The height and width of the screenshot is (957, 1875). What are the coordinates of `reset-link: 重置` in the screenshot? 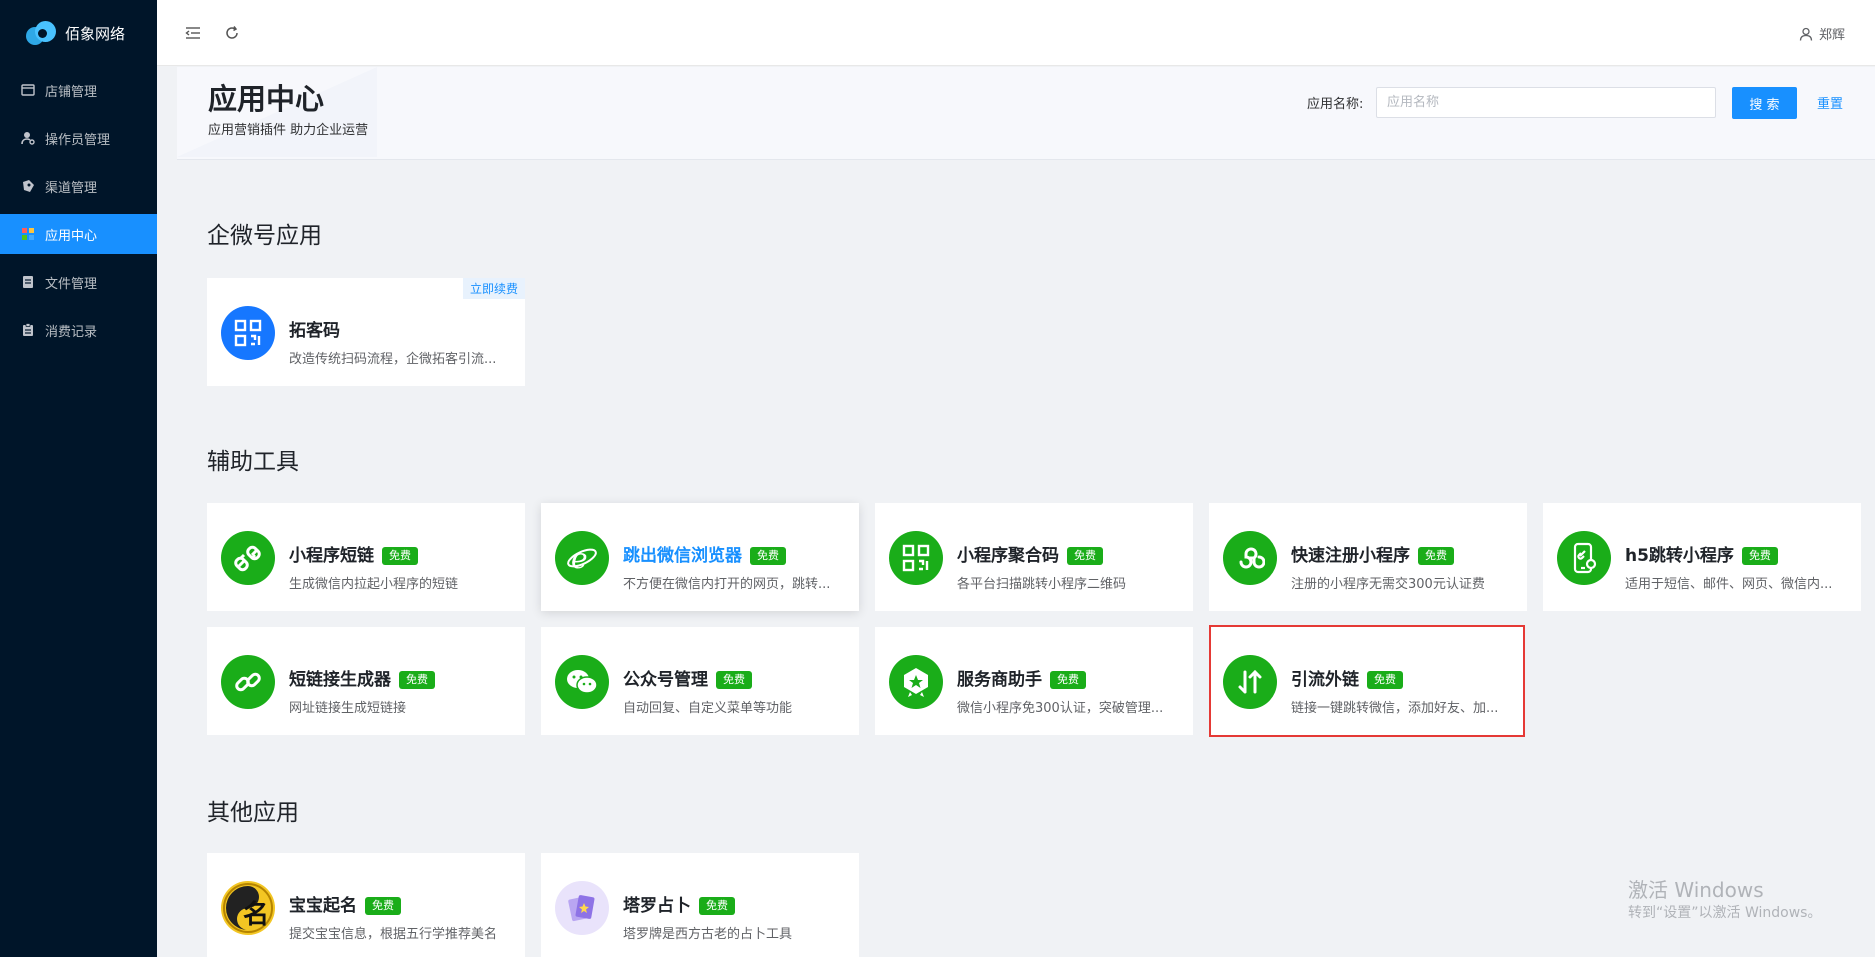 It's located at (1830, 102).